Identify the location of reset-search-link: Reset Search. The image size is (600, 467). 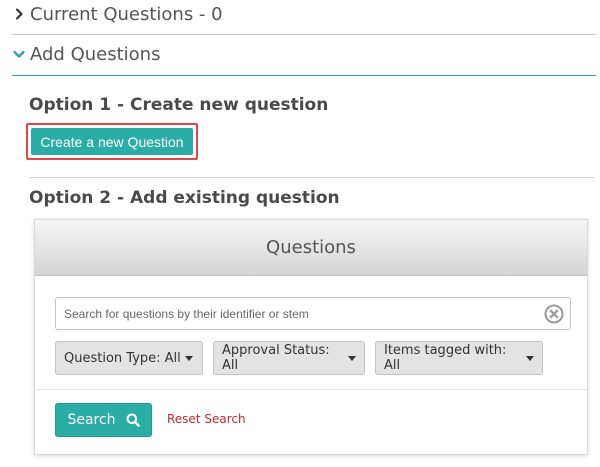
(206, 419).